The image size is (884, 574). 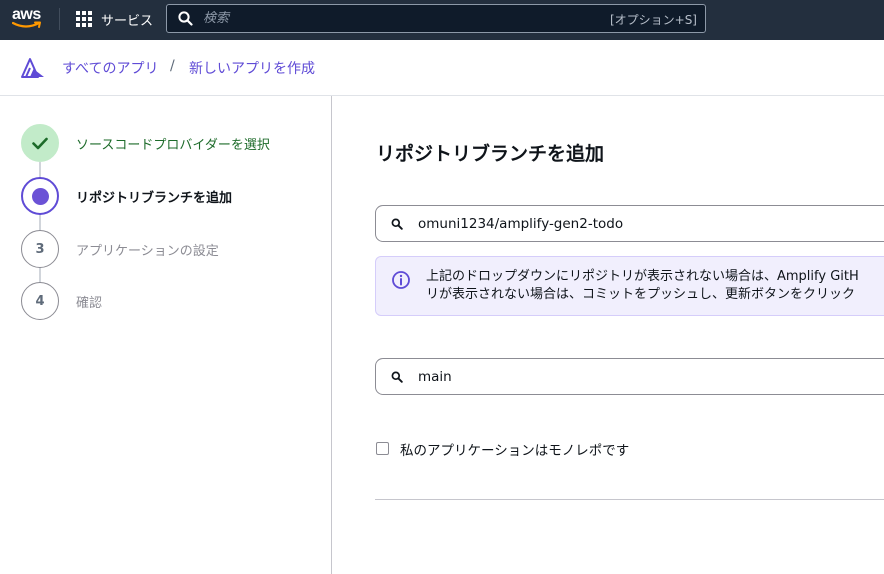 I want to click on monorepo-checkbox, so click(x=382, y=448).